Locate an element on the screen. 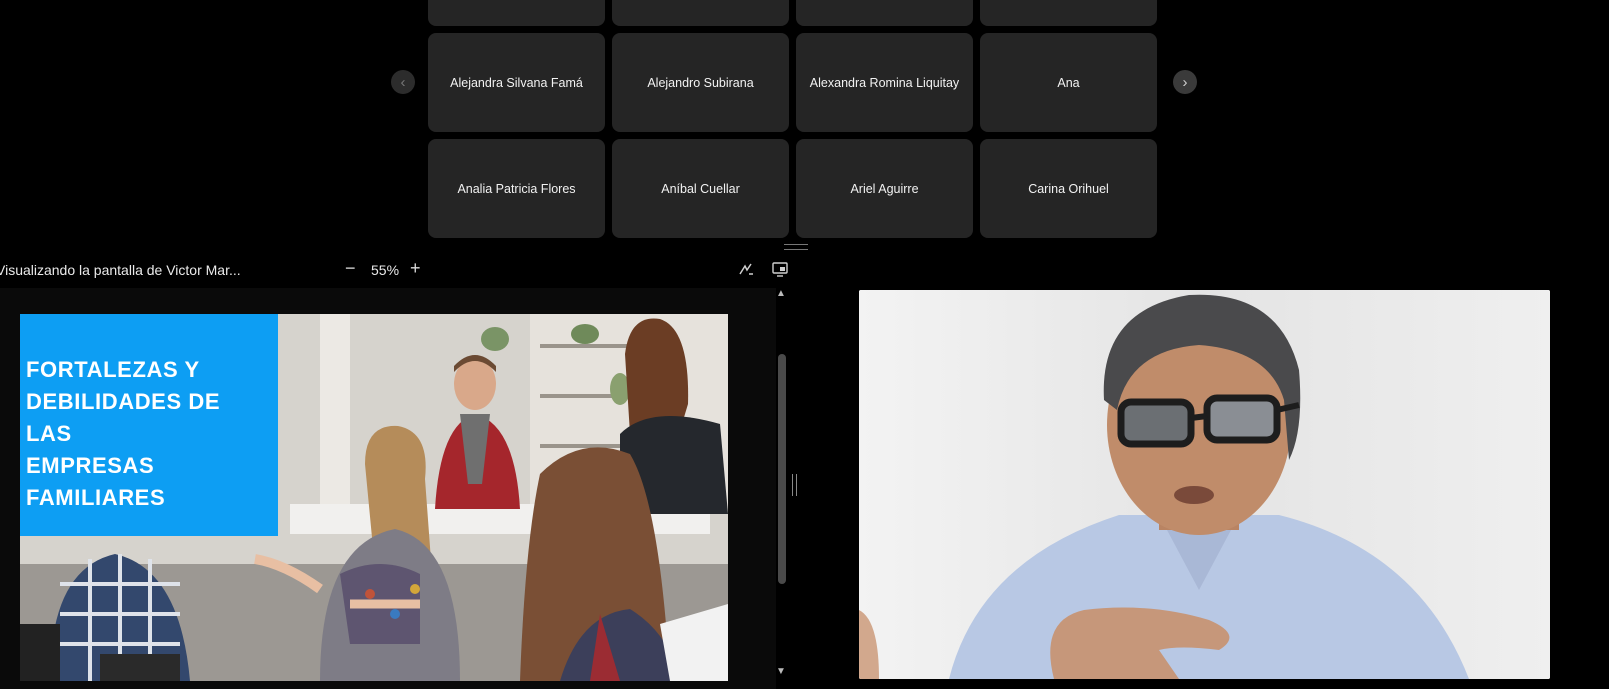  scroll-down-icon: ▼ is located at coordinates (781, 671).